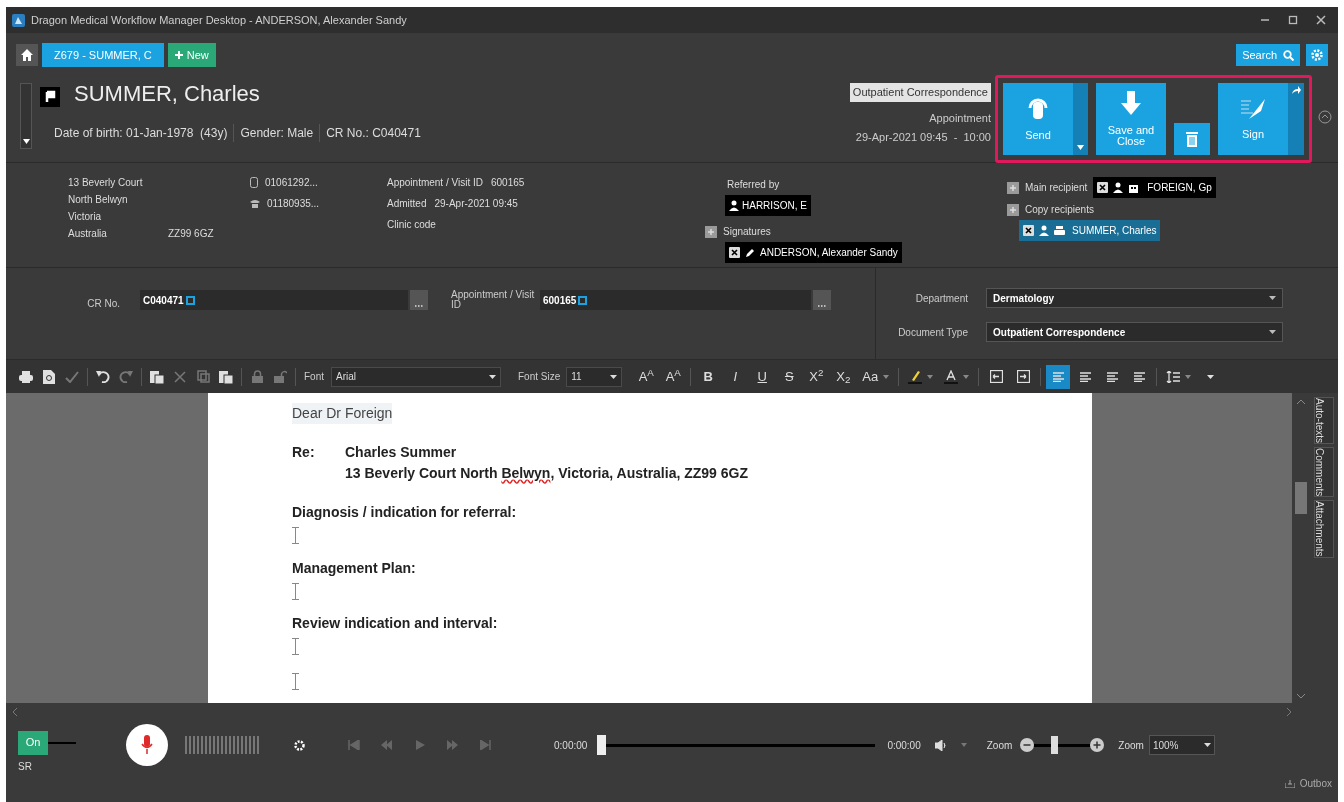  I want to click on format-button: S, so click(789, 376).